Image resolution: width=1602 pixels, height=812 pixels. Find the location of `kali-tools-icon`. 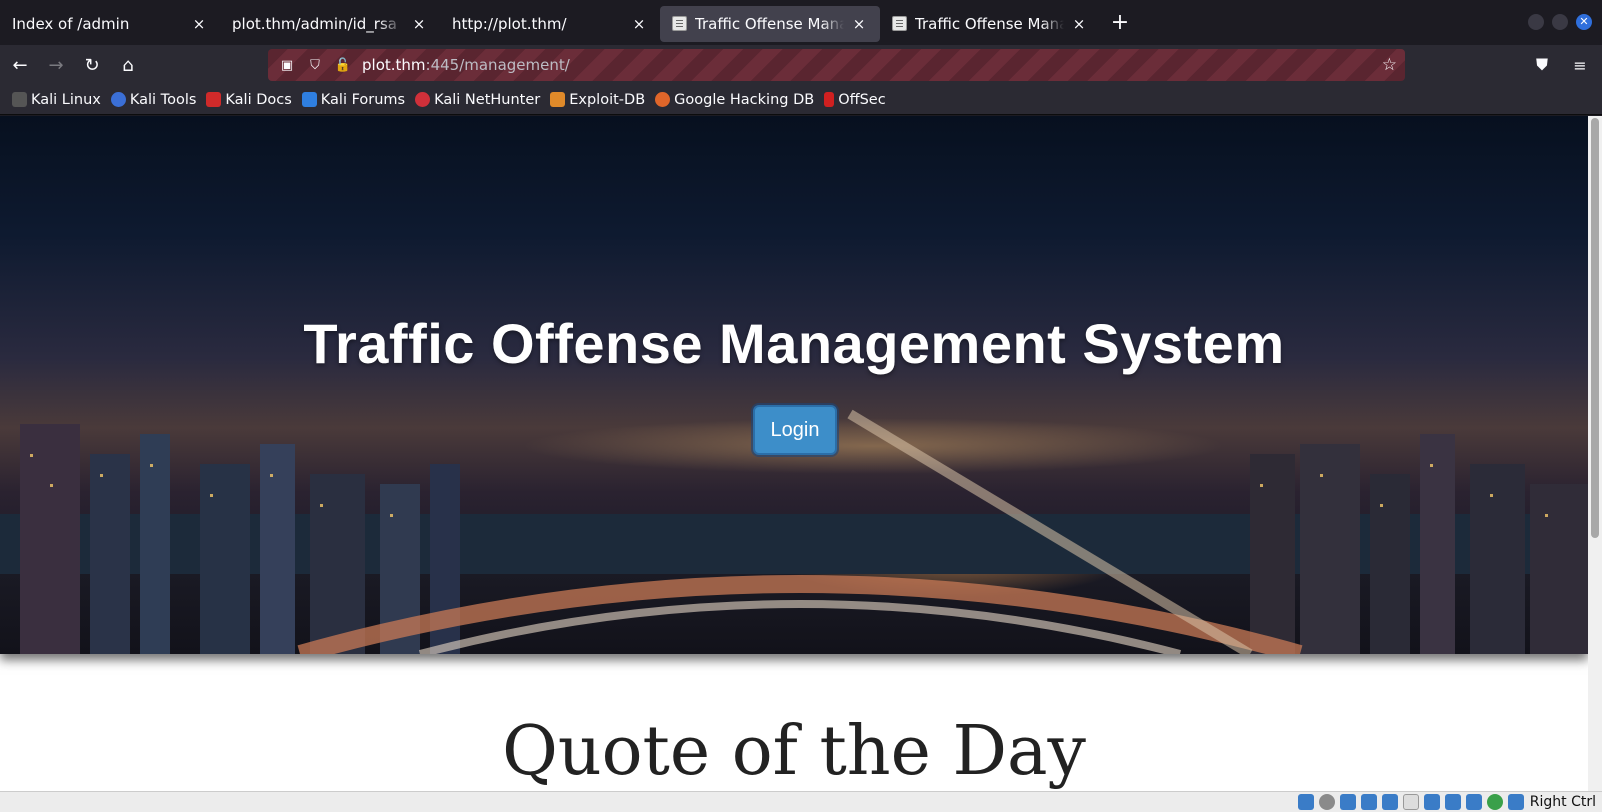

kali-tools-icon is located at coordinates (118, 99).